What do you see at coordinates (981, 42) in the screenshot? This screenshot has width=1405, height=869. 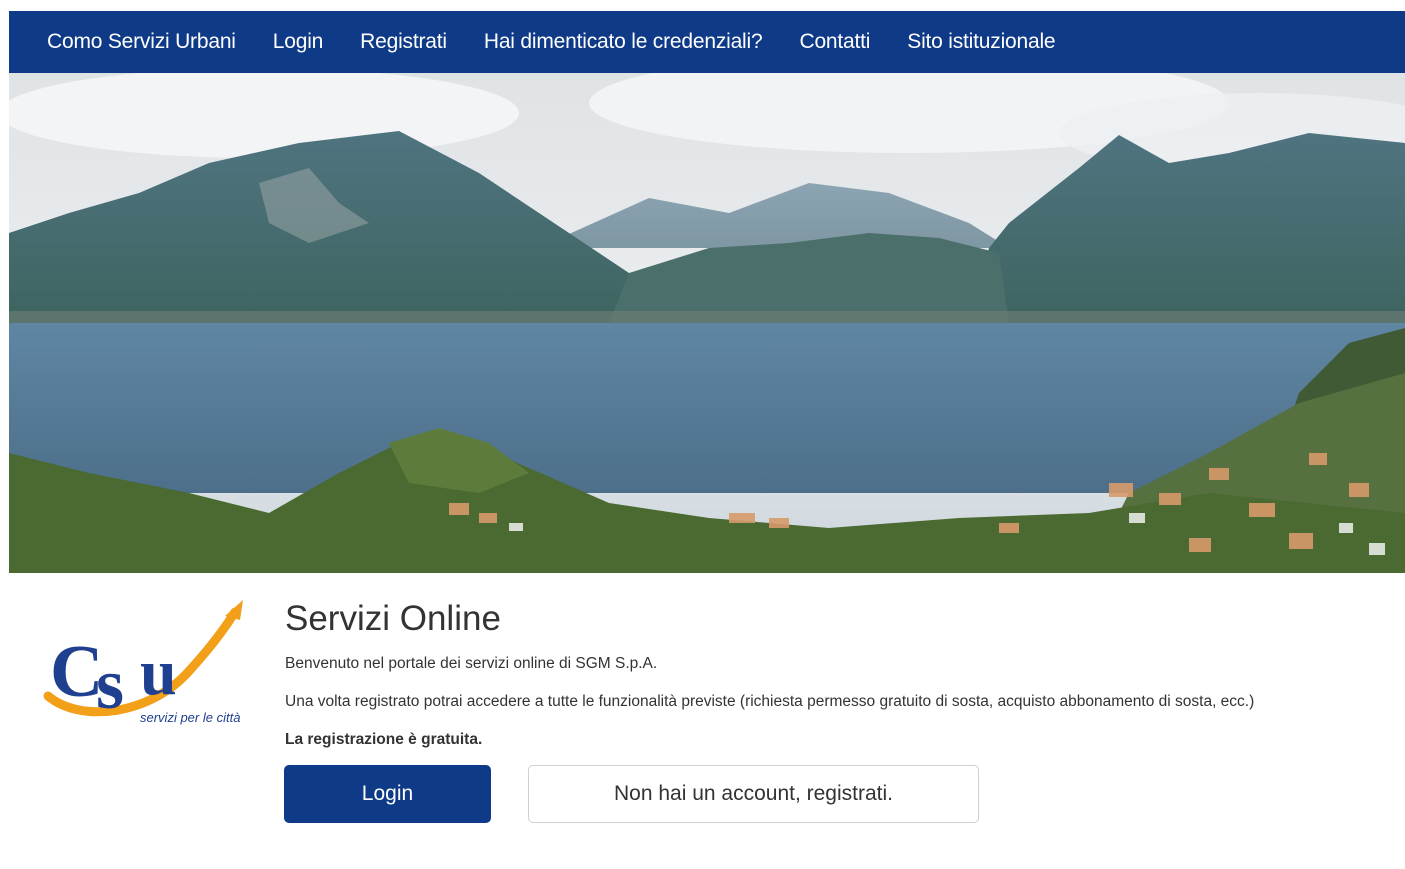 I see `nav-institutional-site-link: Sito istituzionale` at bounding box center [981, 42].